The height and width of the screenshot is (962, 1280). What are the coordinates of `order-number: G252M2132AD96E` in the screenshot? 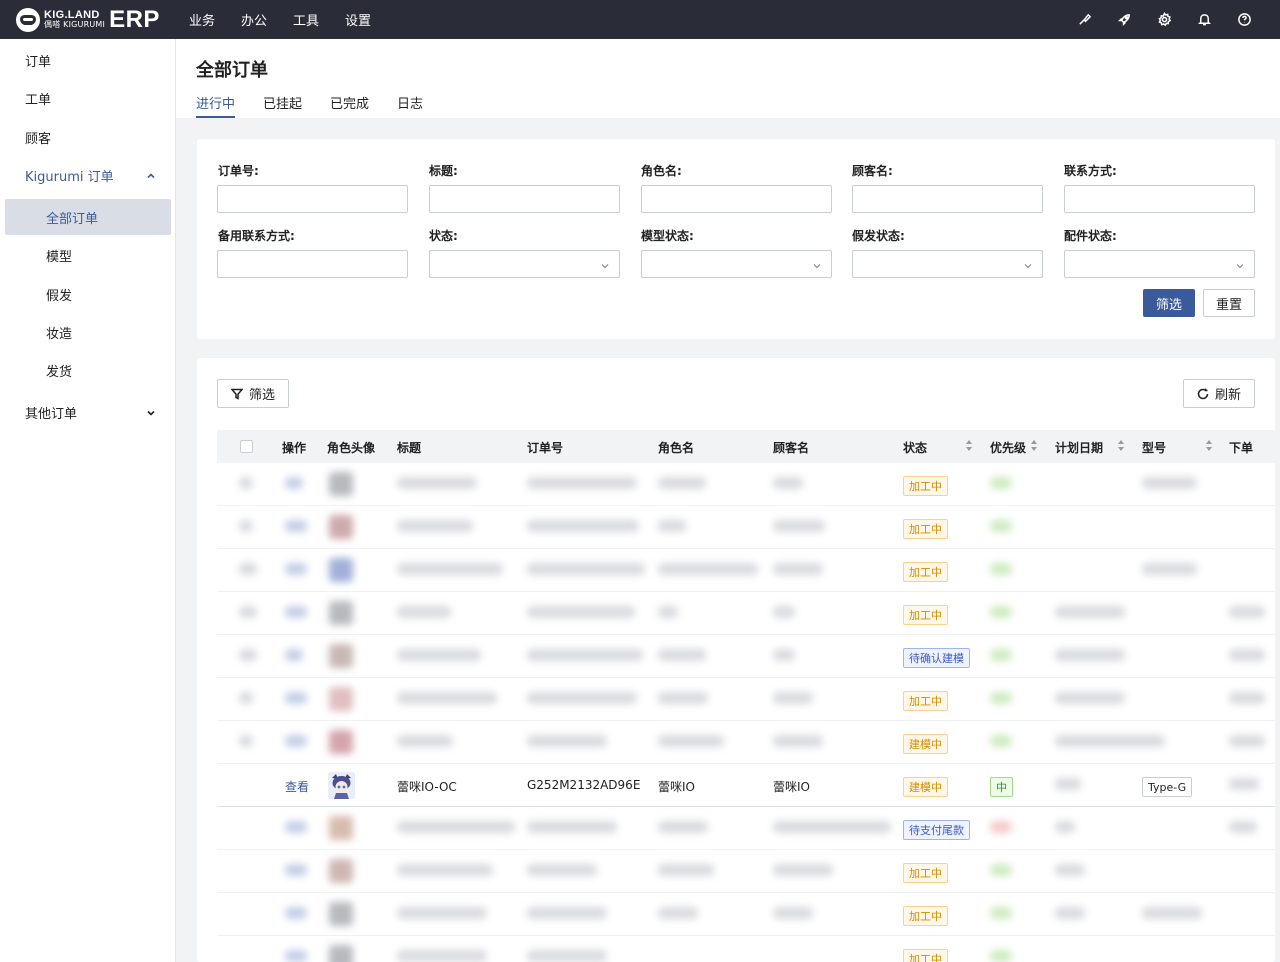 It's located at (584, 785).